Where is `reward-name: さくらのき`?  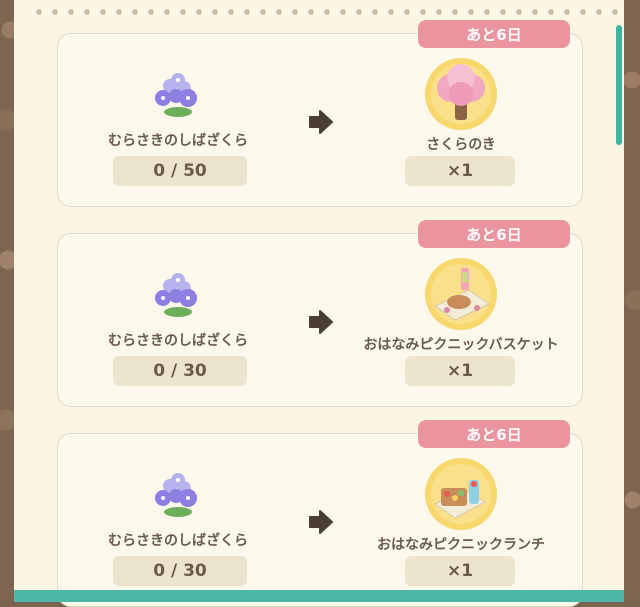 reward-name: さくらのき is located at coordinates (461, 145).